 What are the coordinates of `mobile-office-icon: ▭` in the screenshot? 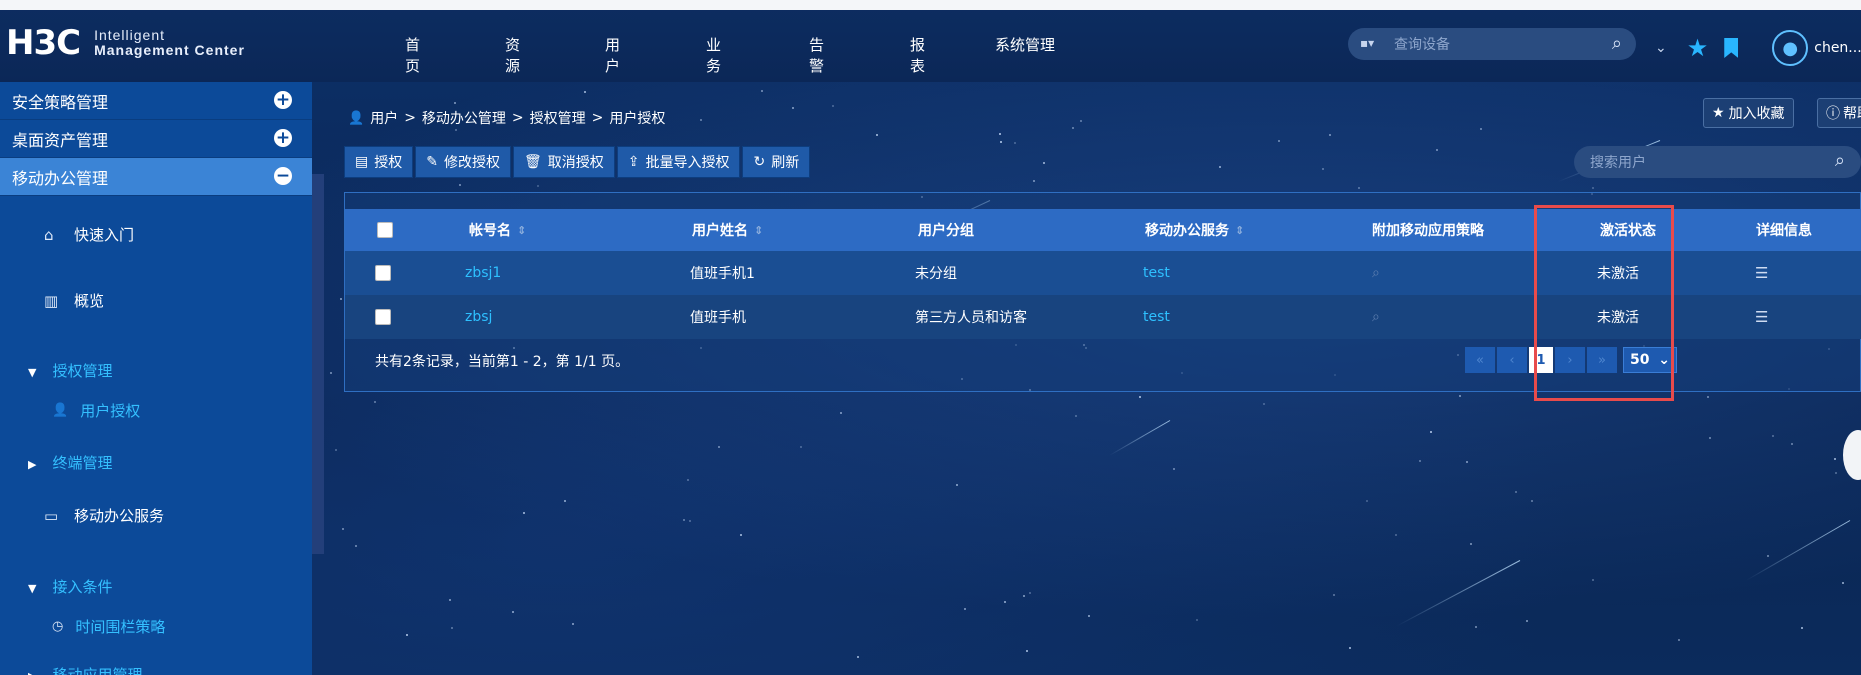 It's located at (51, 515).